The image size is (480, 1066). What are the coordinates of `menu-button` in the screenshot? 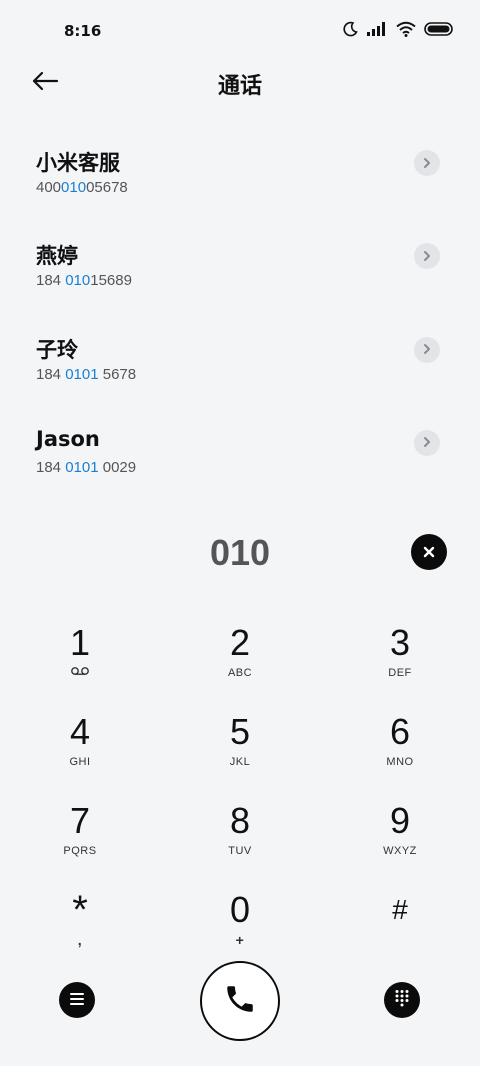 It's located at (77, 1000).